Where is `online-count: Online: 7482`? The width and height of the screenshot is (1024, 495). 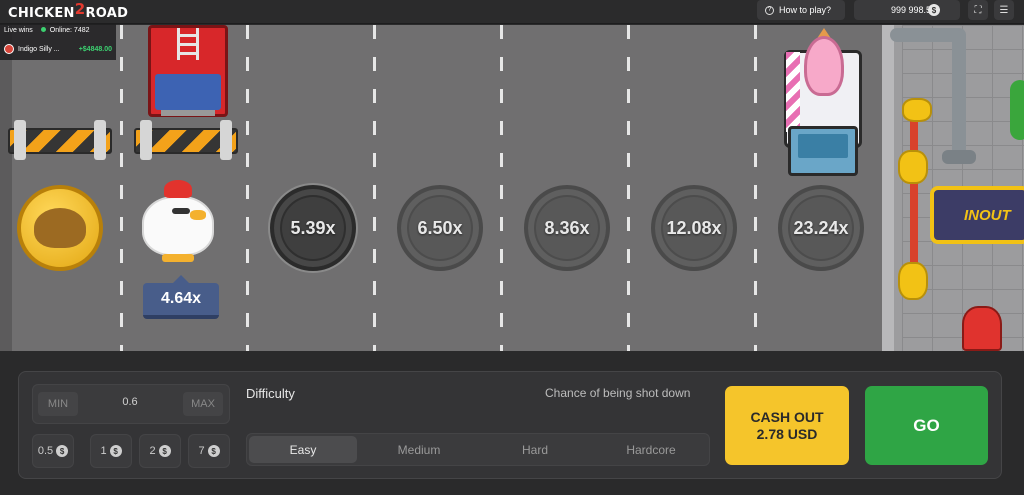
online-count: Online: 7482 is located at coordinates (65, 30).